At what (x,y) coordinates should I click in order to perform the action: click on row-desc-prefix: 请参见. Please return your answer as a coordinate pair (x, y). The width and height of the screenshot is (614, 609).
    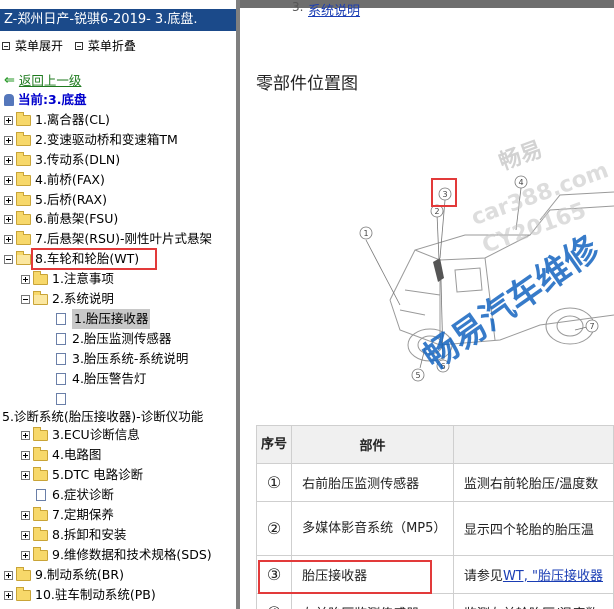
    Looking at the image, I should click on (483, 576).